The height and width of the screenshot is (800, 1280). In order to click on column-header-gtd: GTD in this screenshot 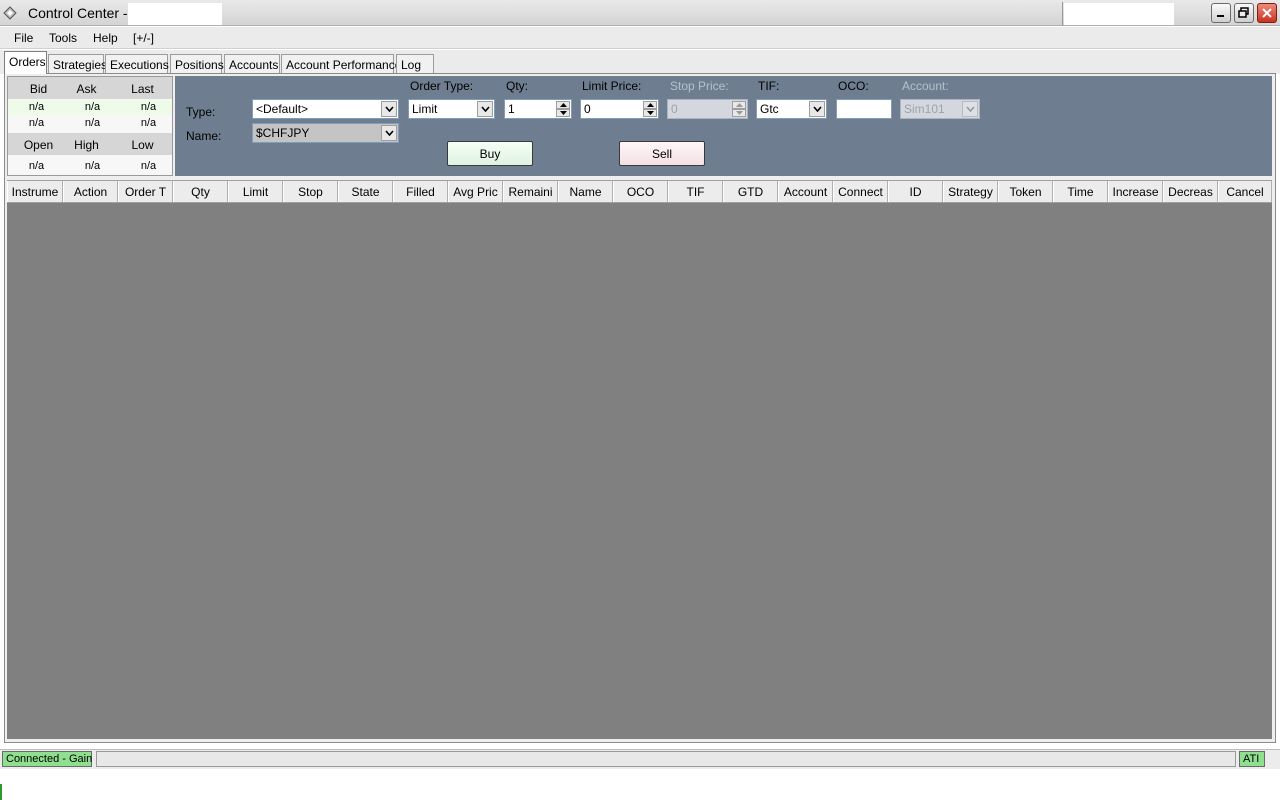, I will do `click(750, 191)`.